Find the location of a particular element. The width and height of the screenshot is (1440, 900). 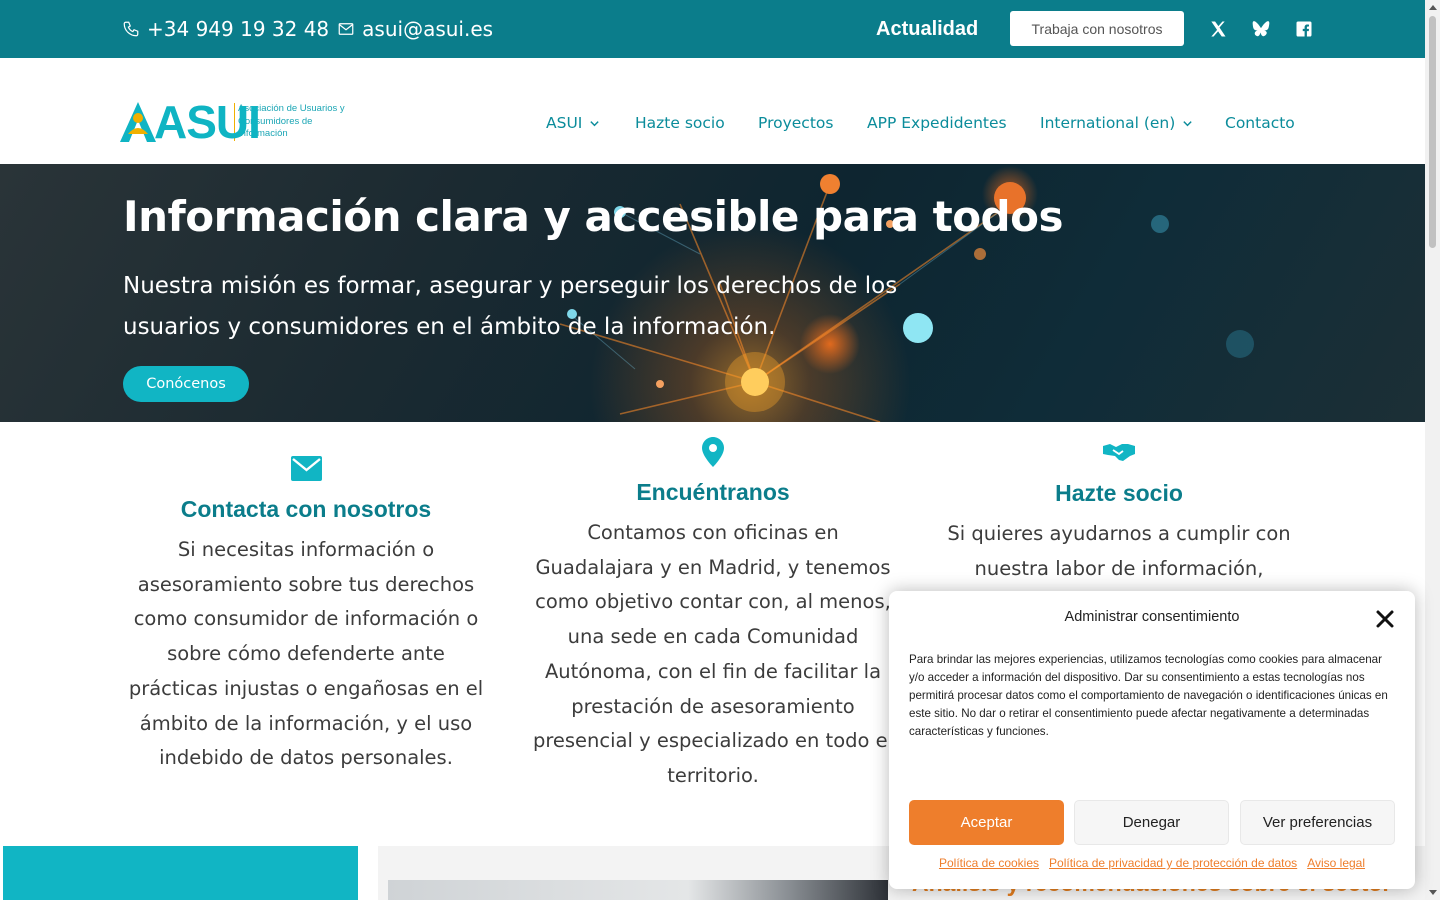

nav-item-proyectos: Proyectos is located at coordinates (795, 123).